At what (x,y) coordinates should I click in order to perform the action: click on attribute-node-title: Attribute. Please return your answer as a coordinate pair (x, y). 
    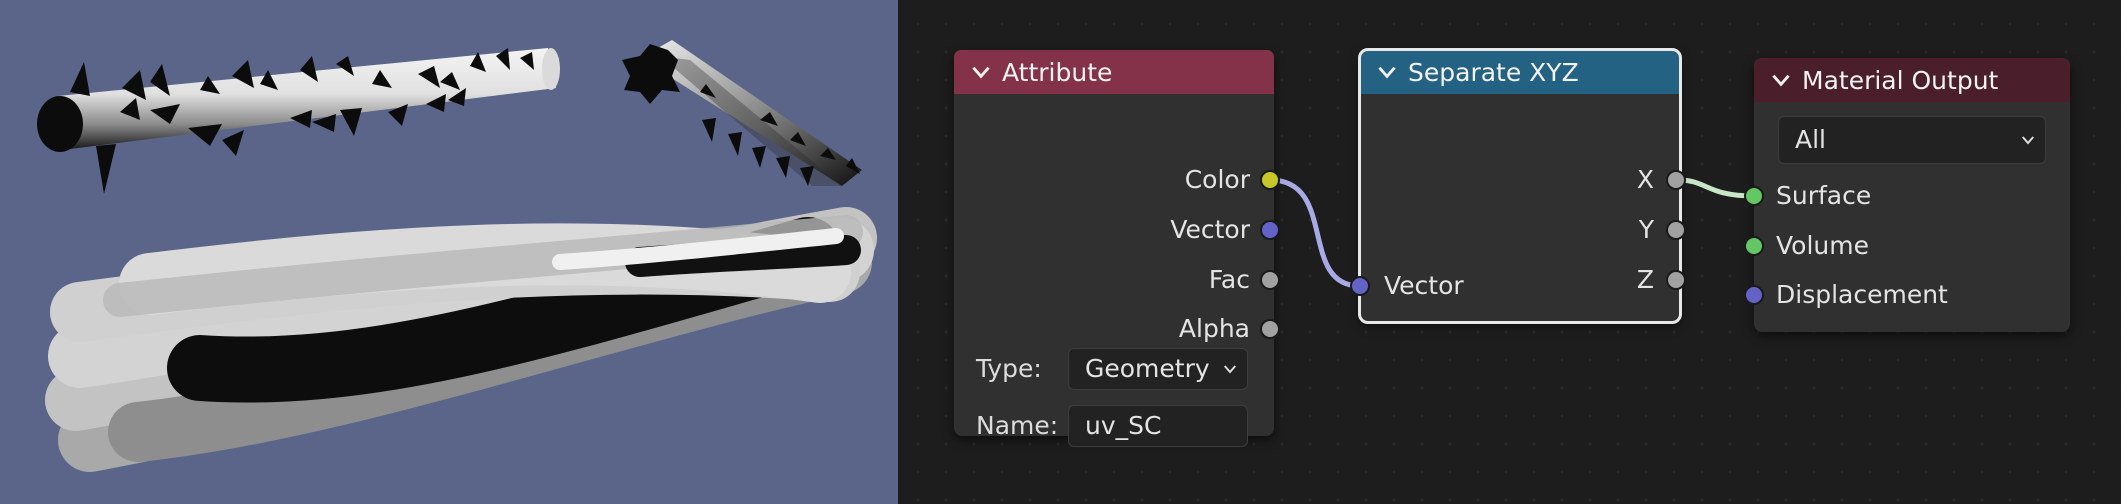
    Looking at the image, I should click on (1057, 72).